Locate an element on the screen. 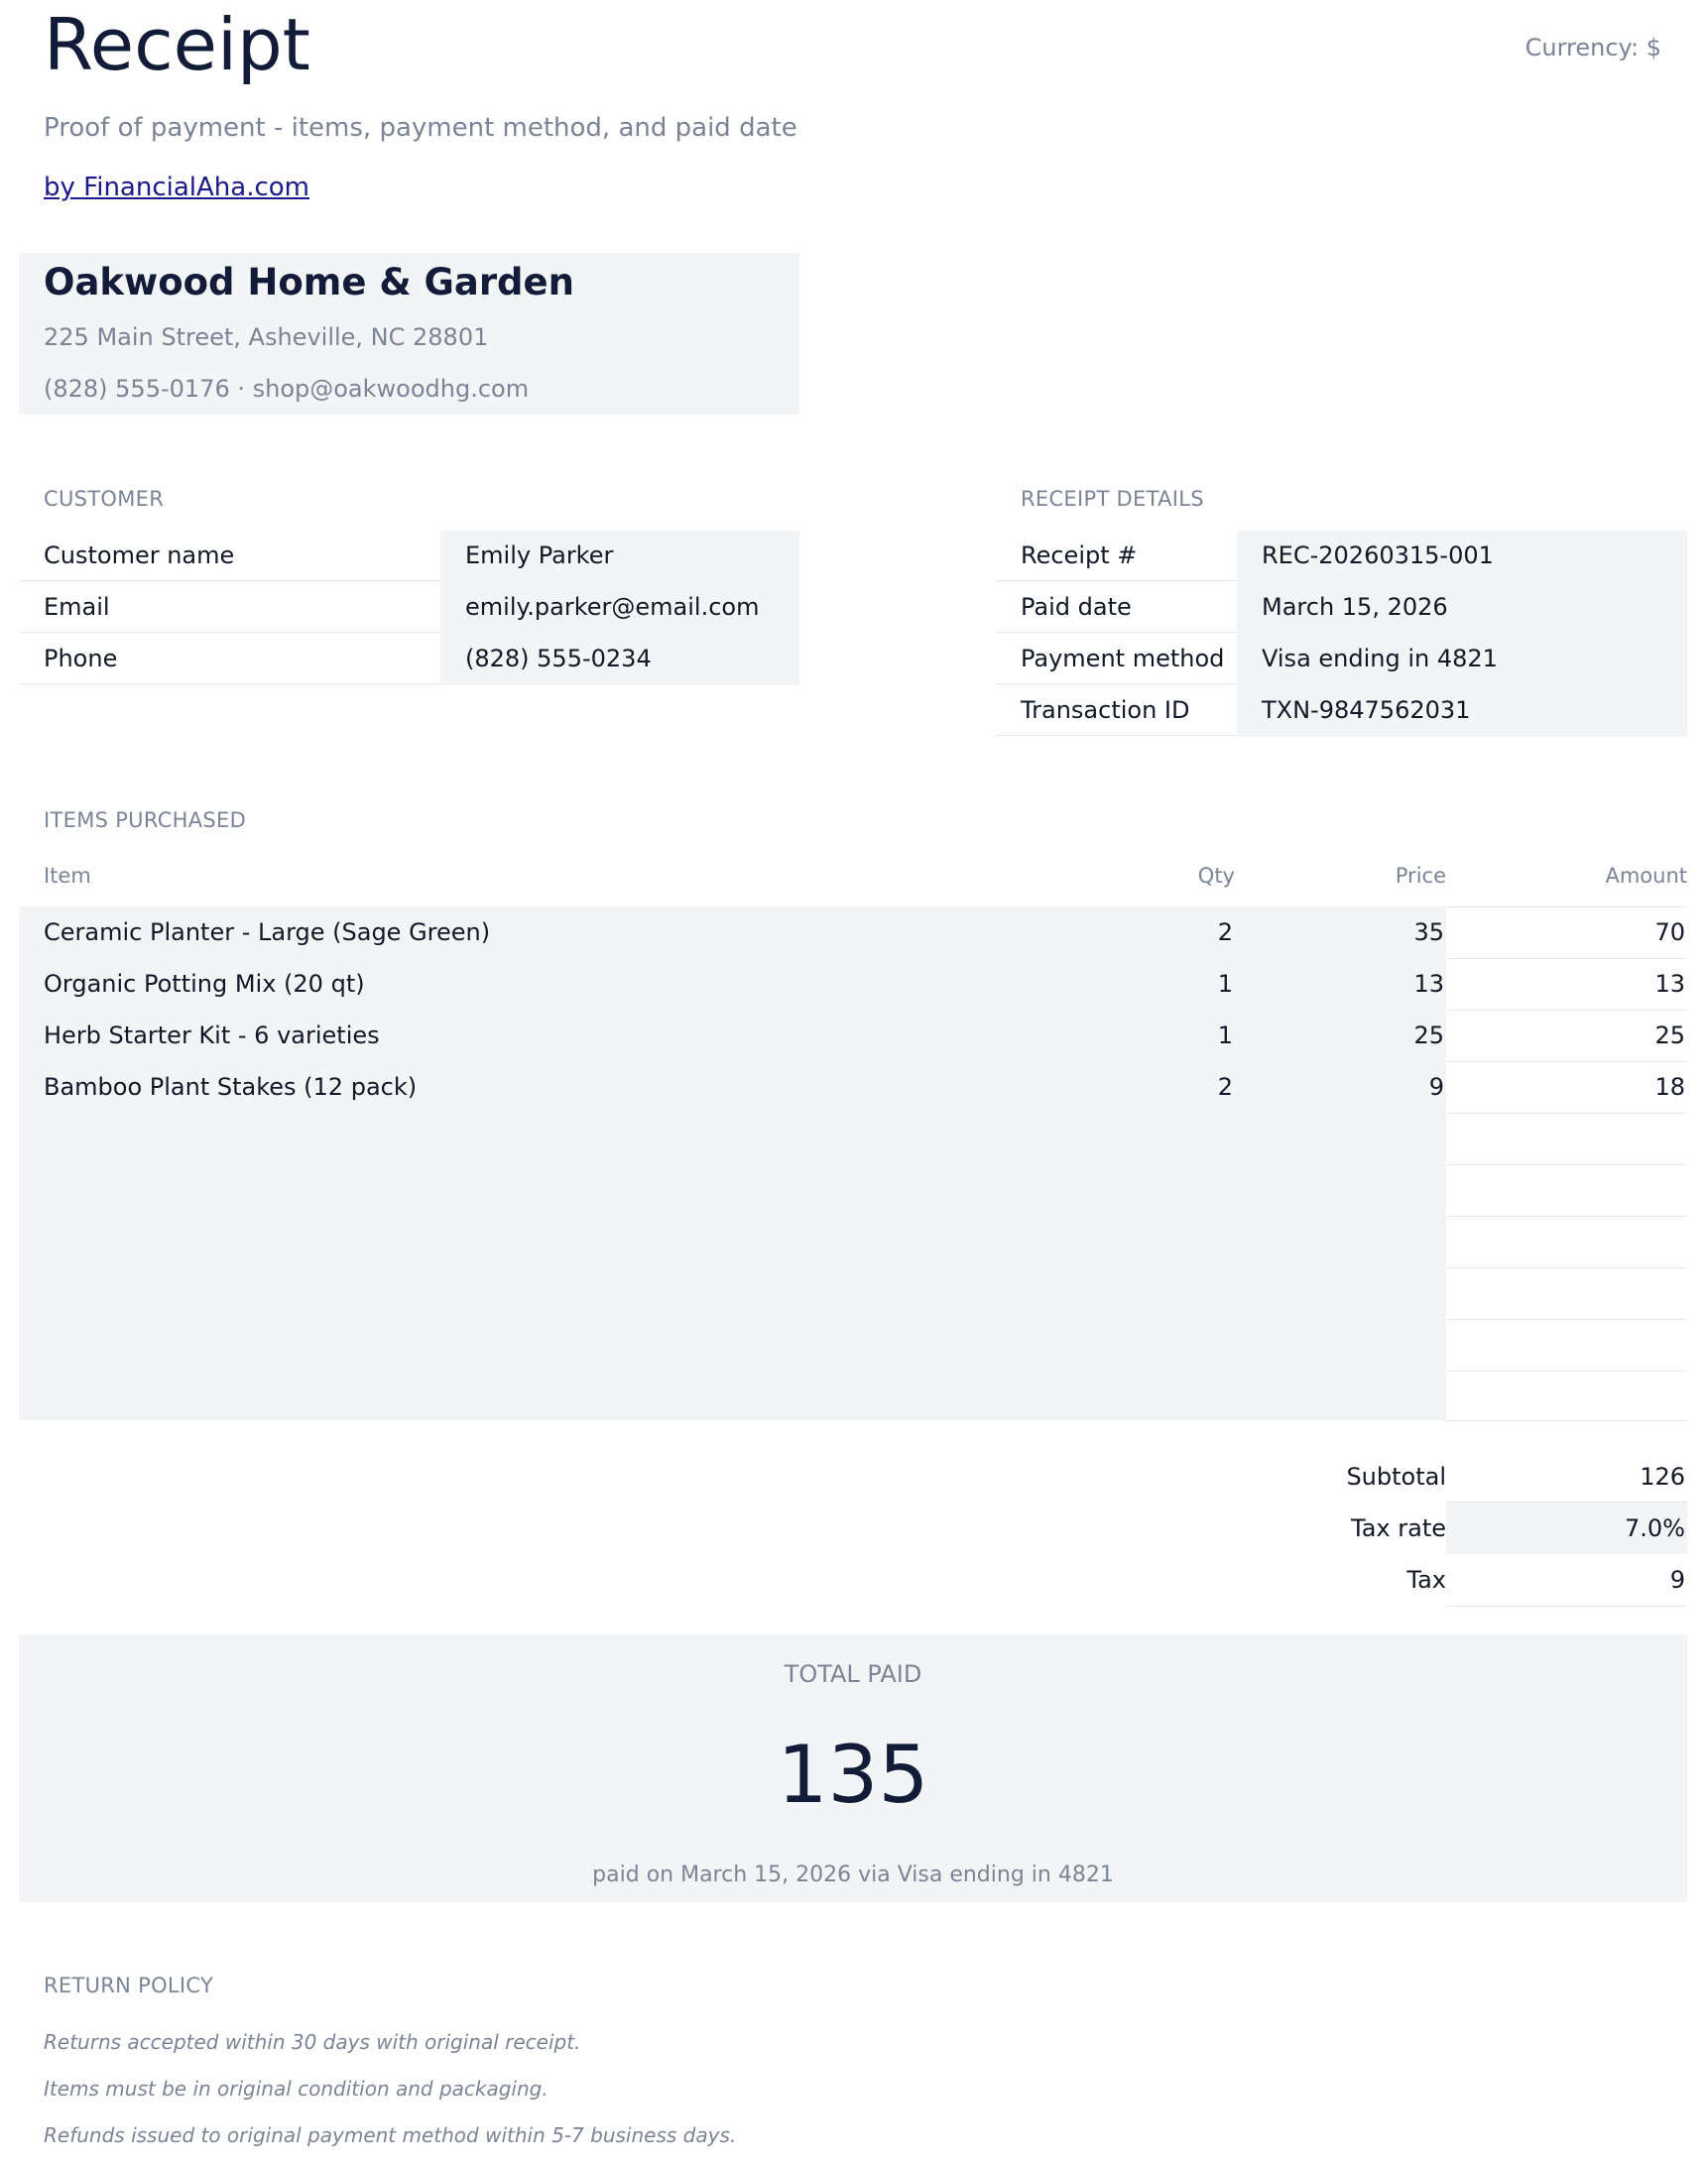 The width and height of the screenshot is (1708, 2166). item-amount: 13 is located at coordinates (1669, 984).